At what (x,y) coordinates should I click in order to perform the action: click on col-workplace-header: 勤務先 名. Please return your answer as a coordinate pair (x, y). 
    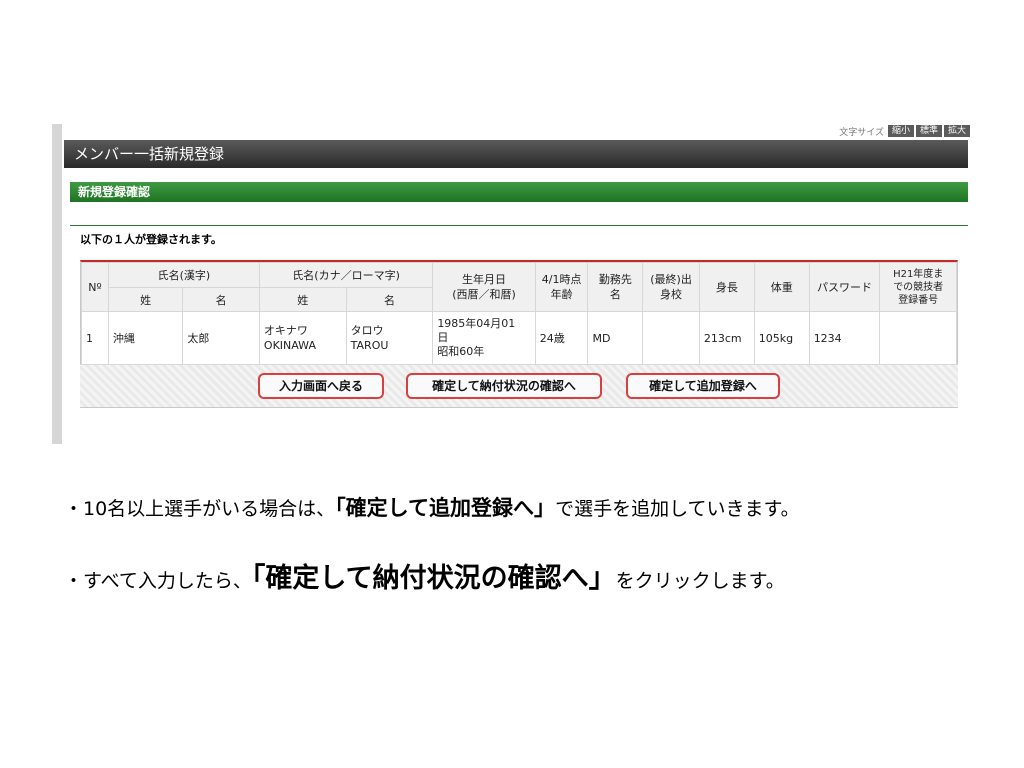
    Looking at the image, I should click on (615, 287).